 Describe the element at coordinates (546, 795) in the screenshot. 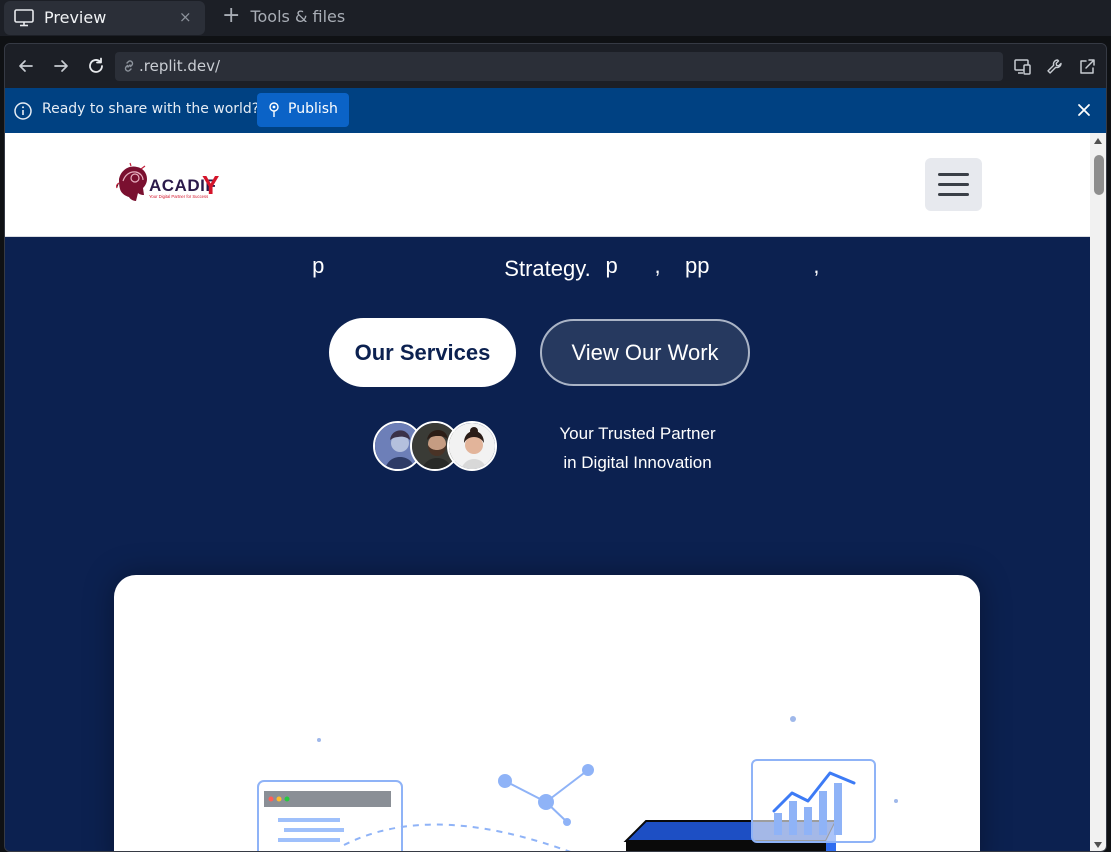

I see `network-nodes-icon` at that location.